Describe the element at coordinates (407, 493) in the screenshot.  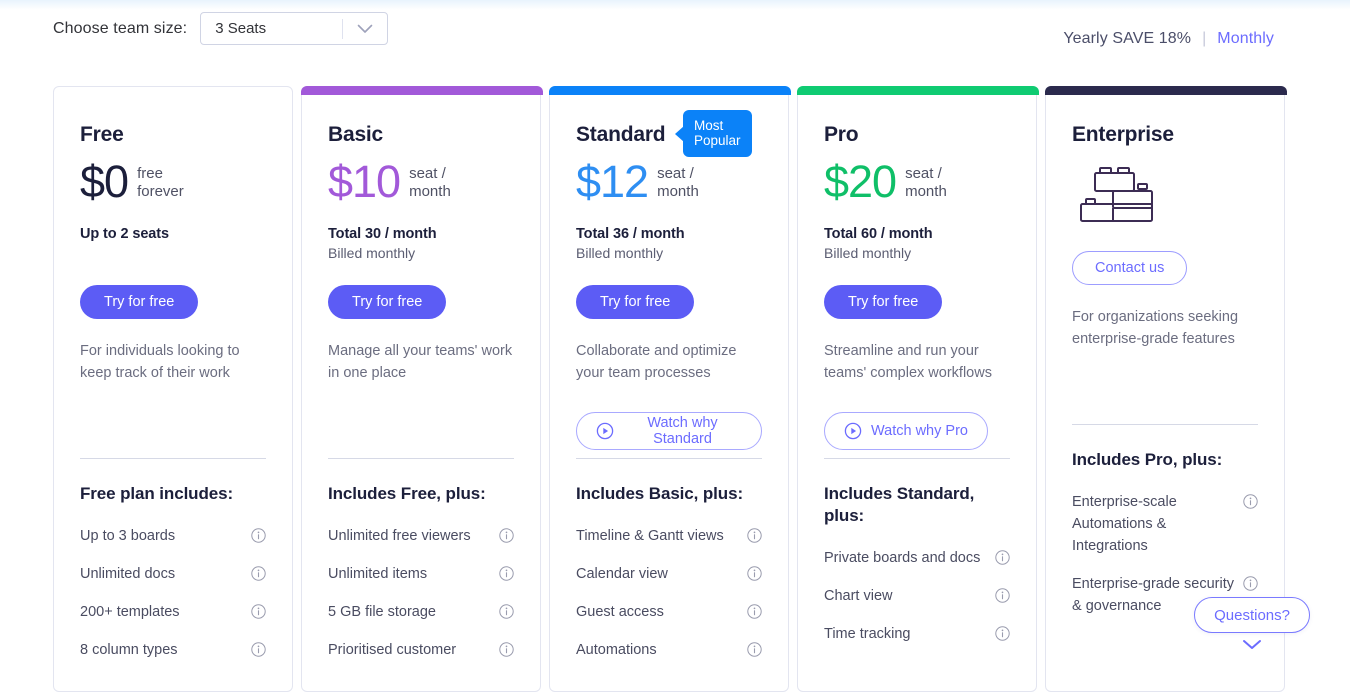
I see `features-title: Includes Free, plus:` at that location.